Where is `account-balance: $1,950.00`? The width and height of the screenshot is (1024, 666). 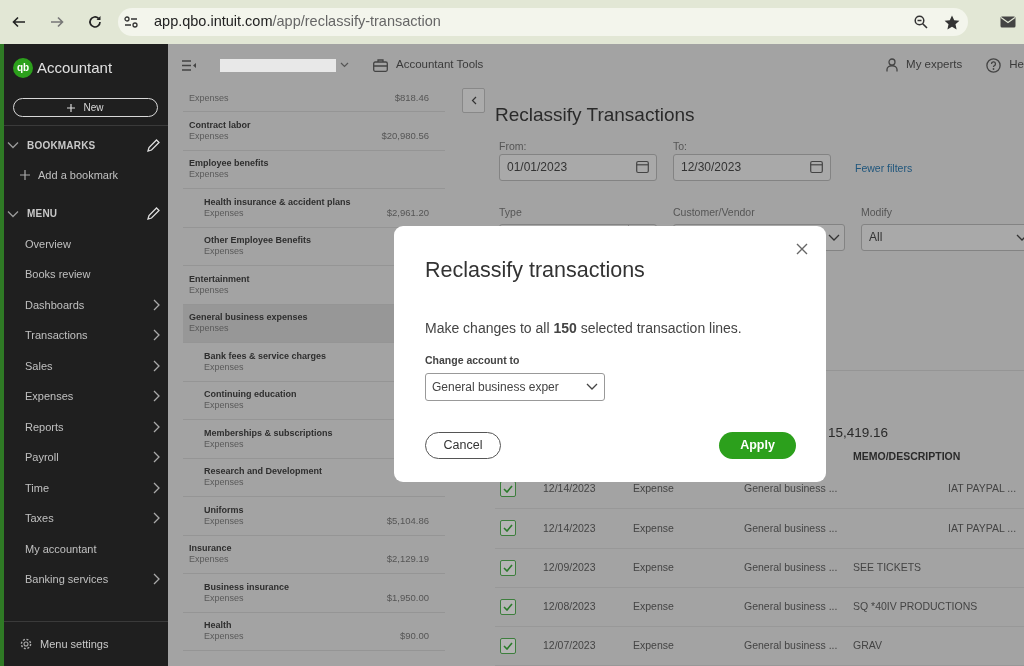 account-balance: $1,950.00 is located at coordinates (407, 597).